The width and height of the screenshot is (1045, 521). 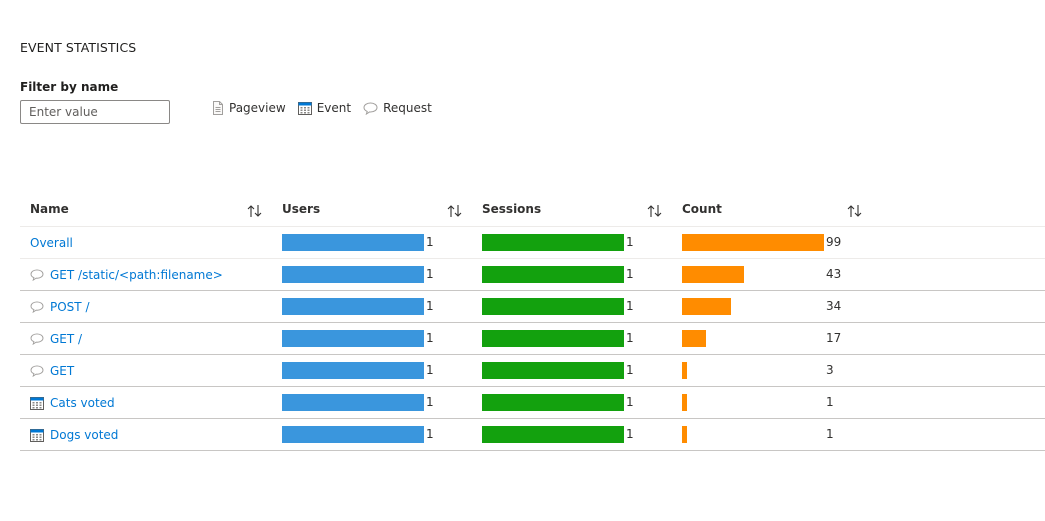 I want to click on legend-event: Event, so click(x=324, y=108).